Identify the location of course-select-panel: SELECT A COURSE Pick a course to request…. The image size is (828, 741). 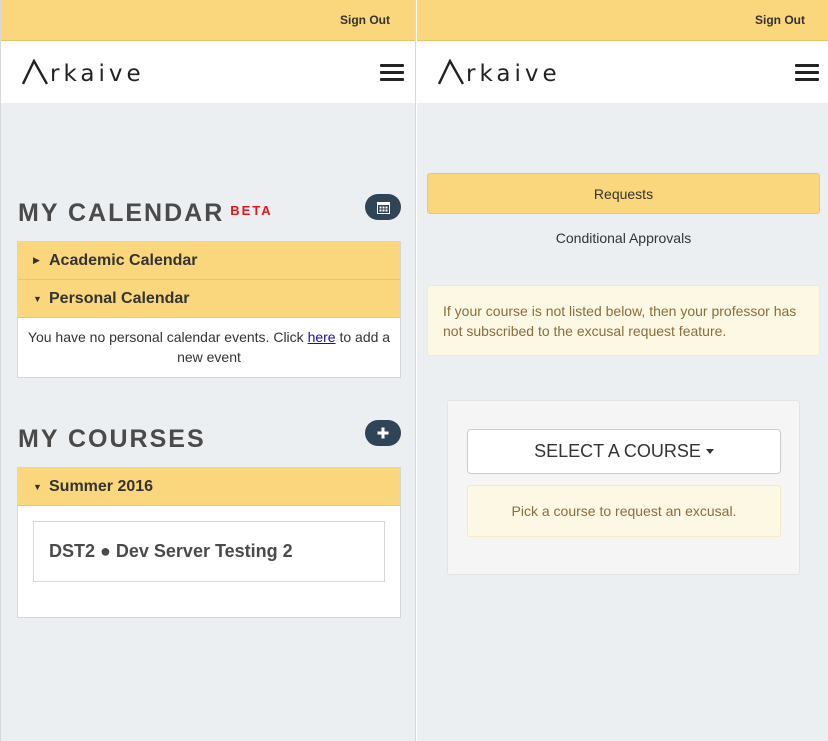
(623, 487).